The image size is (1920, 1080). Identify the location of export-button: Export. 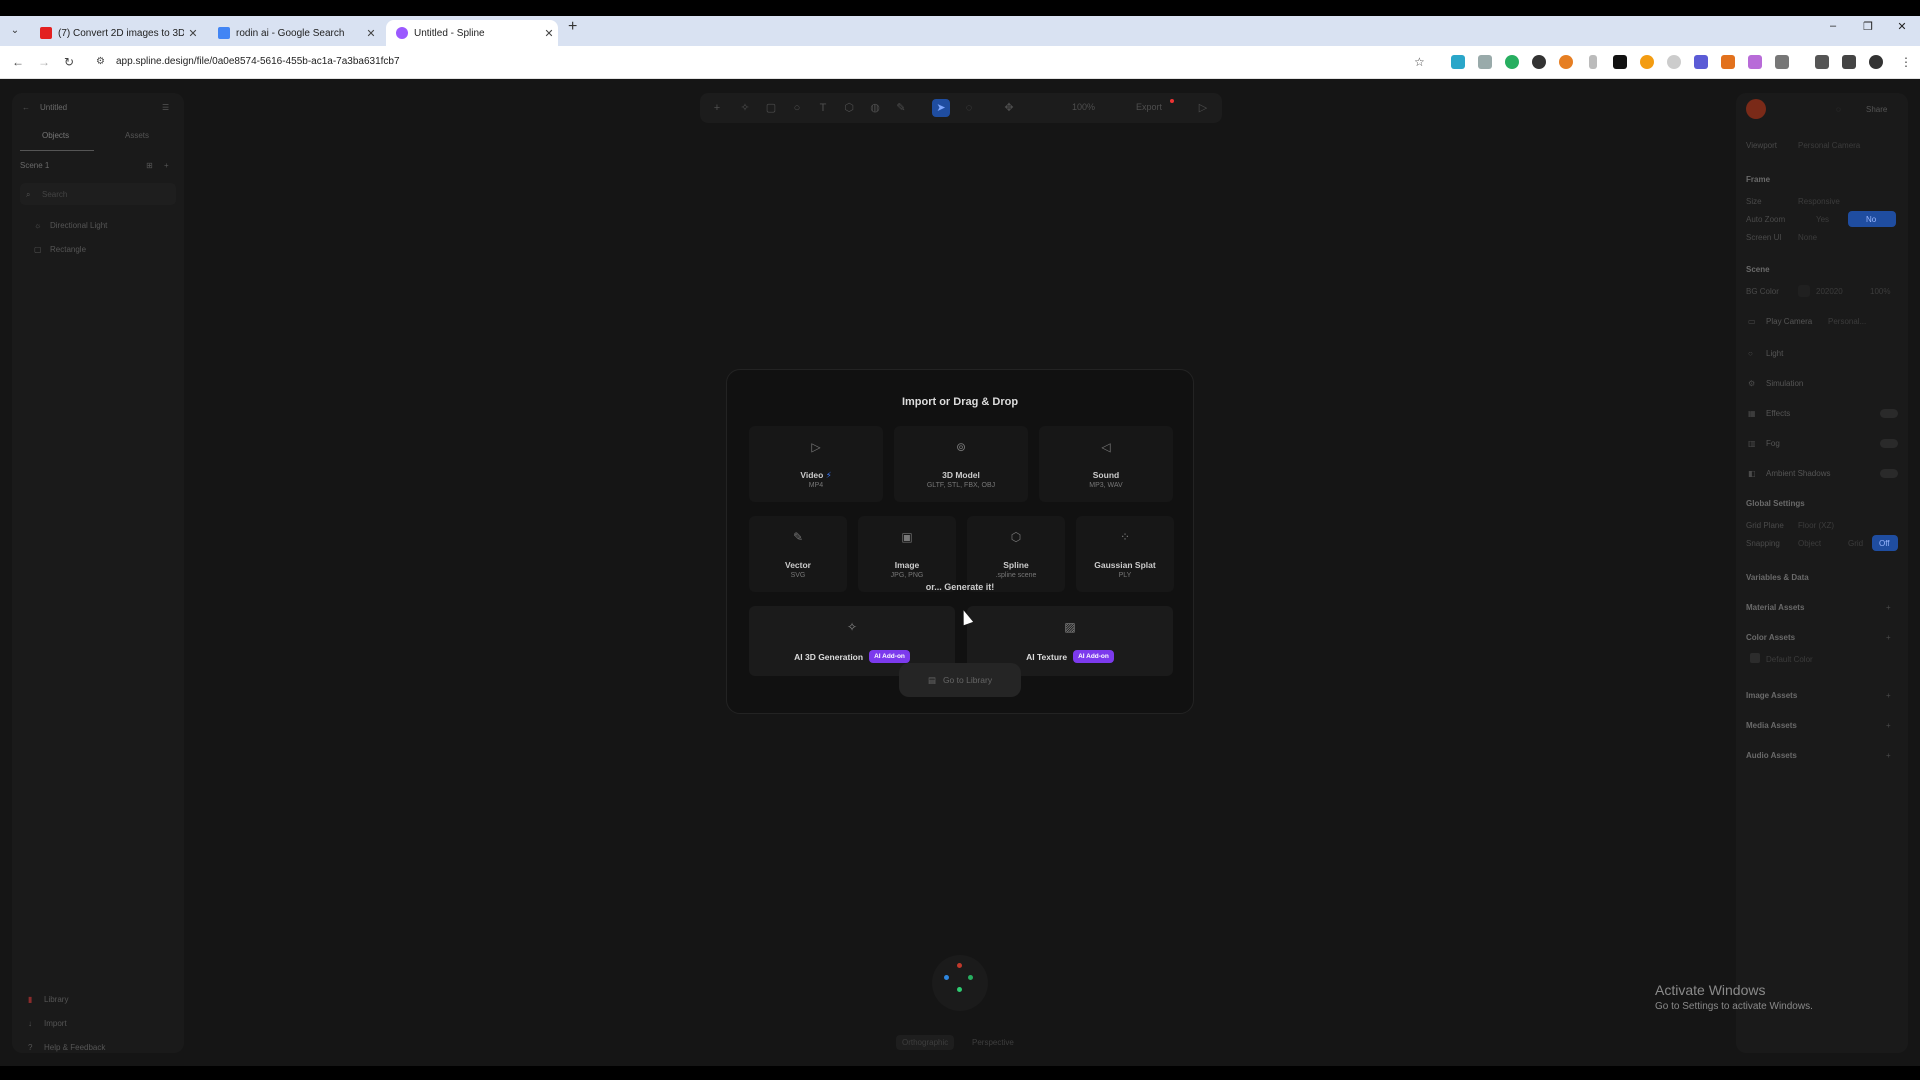
(1149, 107).